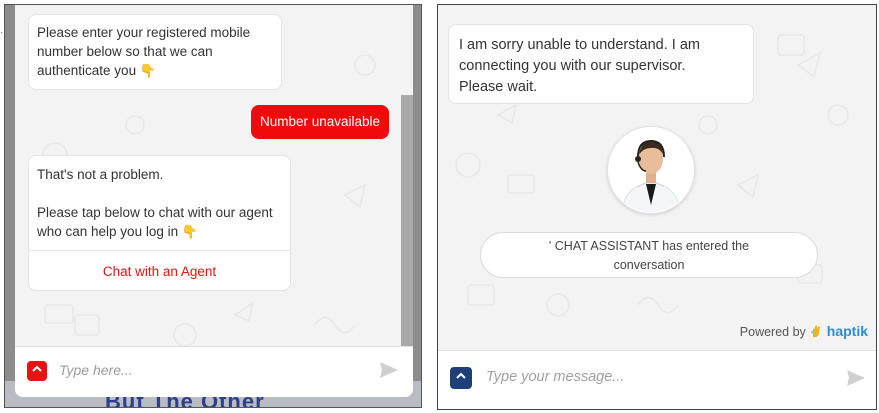  What do you see at coordinates (772, 332) in the screenshot?
I see `powered-by-label: Powered by` at bounding box center [772, 332].